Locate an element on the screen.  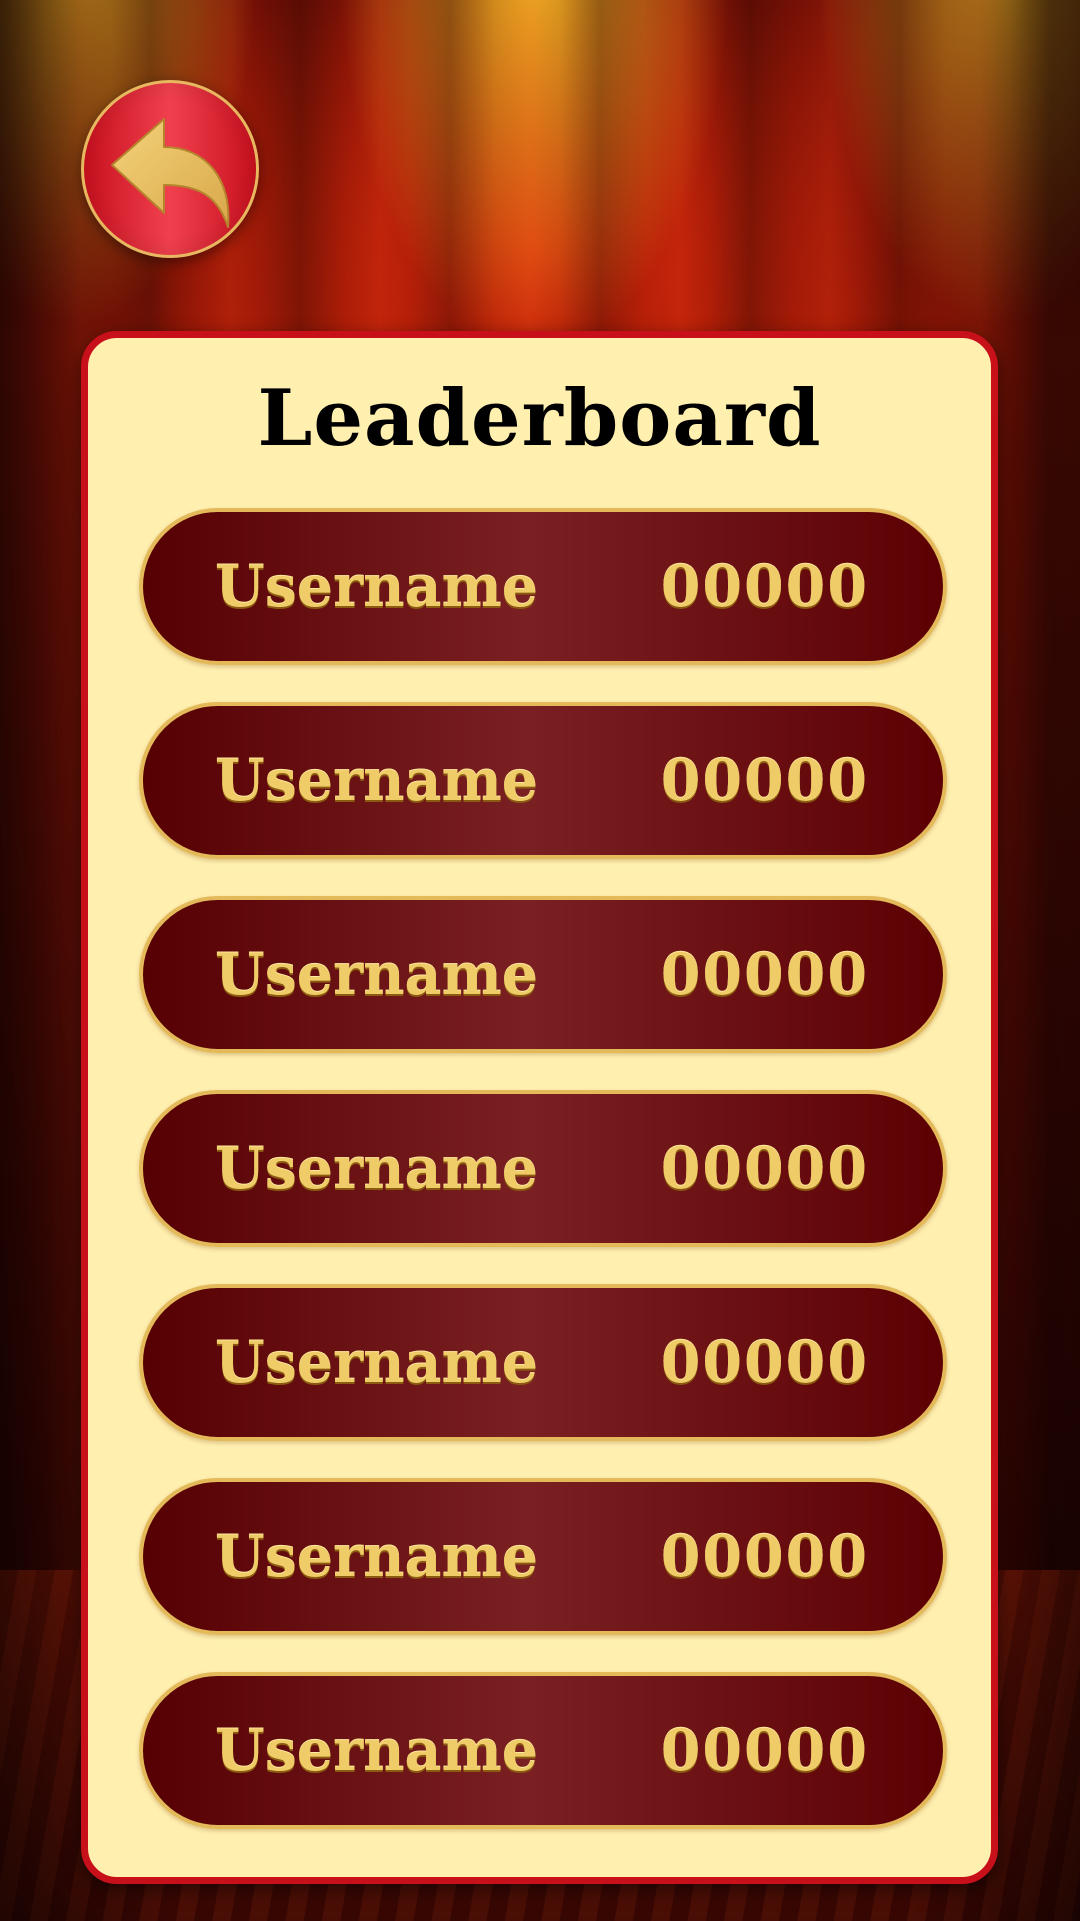
back-arrow-icon is located at coordinates (170, 173).